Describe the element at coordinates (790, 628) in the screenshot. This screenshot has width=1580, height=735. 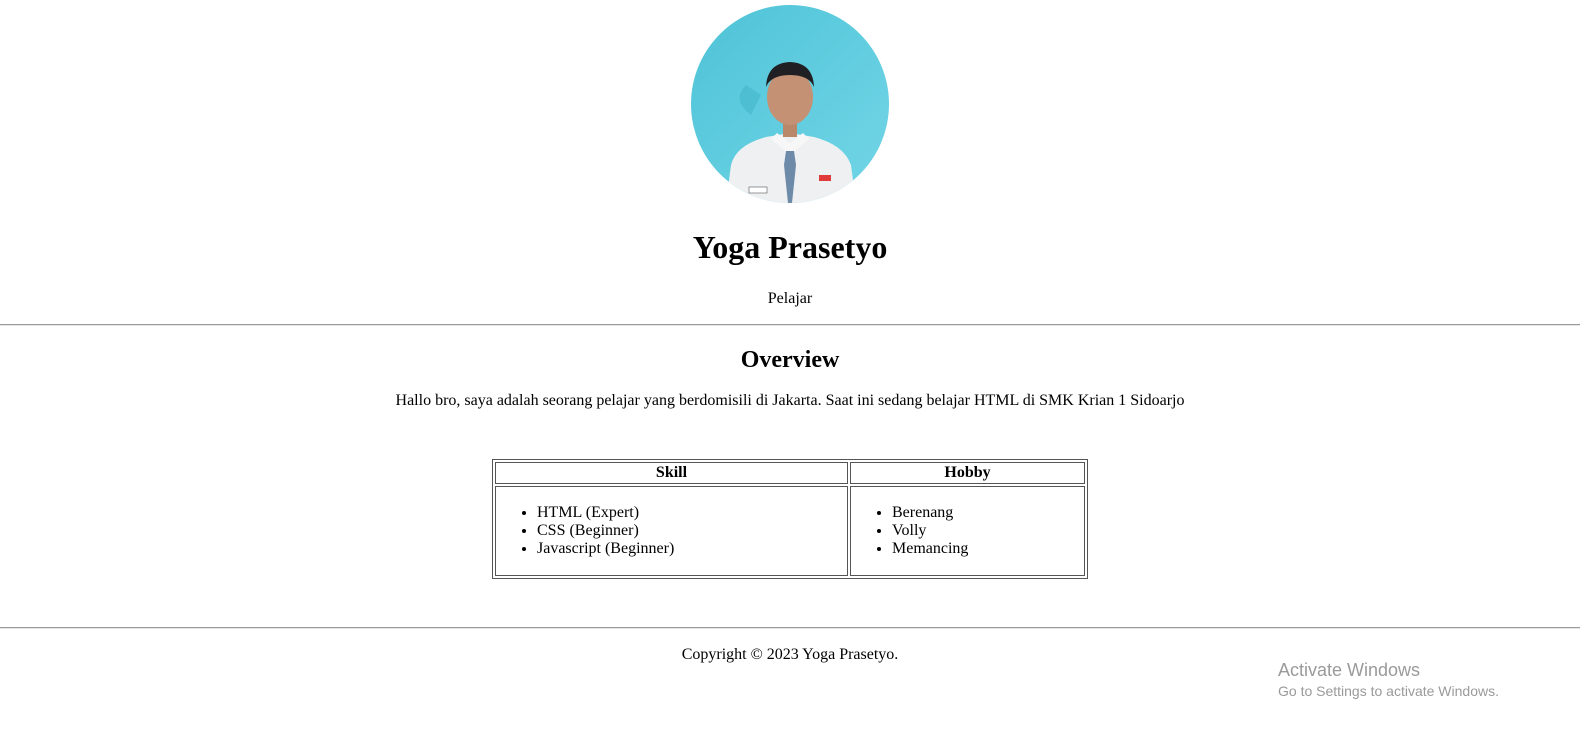
I see `bottom-divider` at that location.